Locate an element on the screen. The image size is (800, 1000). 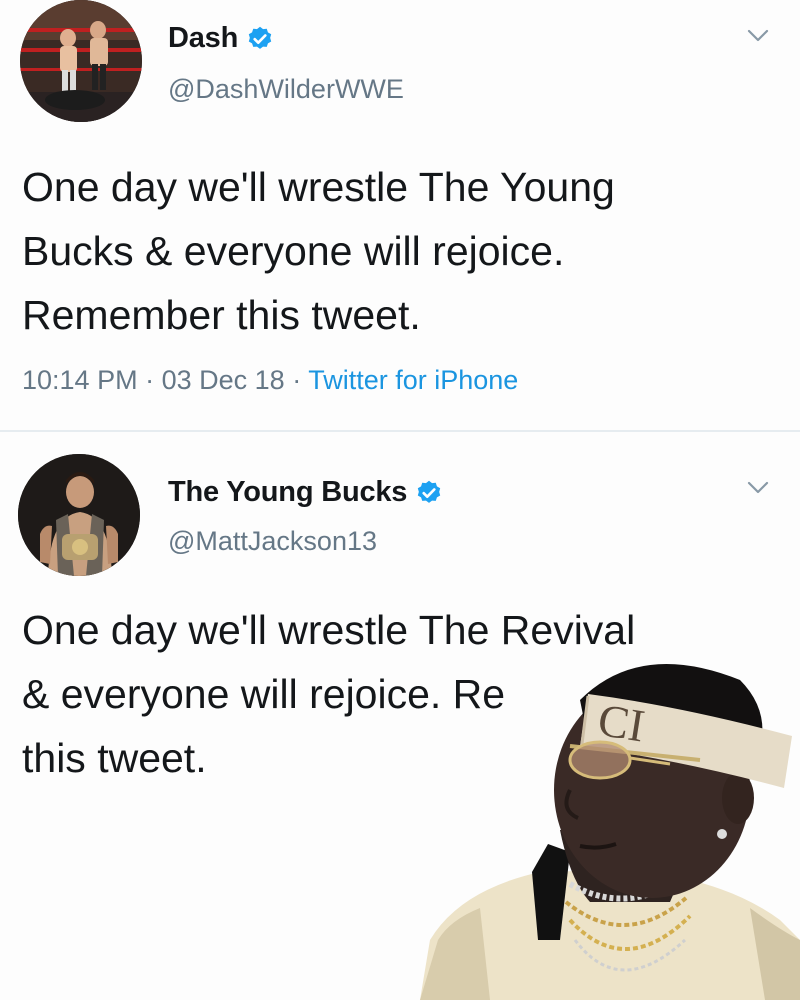
wrestlers-photo-avatar-icon is located at coordinates (81, 61).